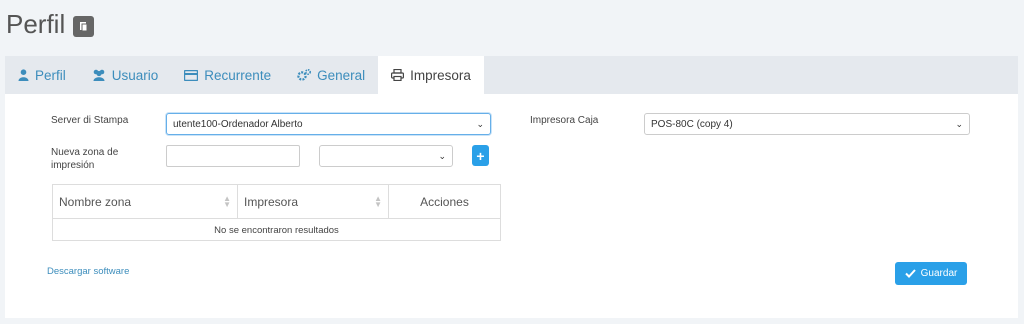 Image resolution: width=1024 pixels, height=324 pixels. I want to click on table-empty-row: No se encontraron resultados, so click(276, 230).